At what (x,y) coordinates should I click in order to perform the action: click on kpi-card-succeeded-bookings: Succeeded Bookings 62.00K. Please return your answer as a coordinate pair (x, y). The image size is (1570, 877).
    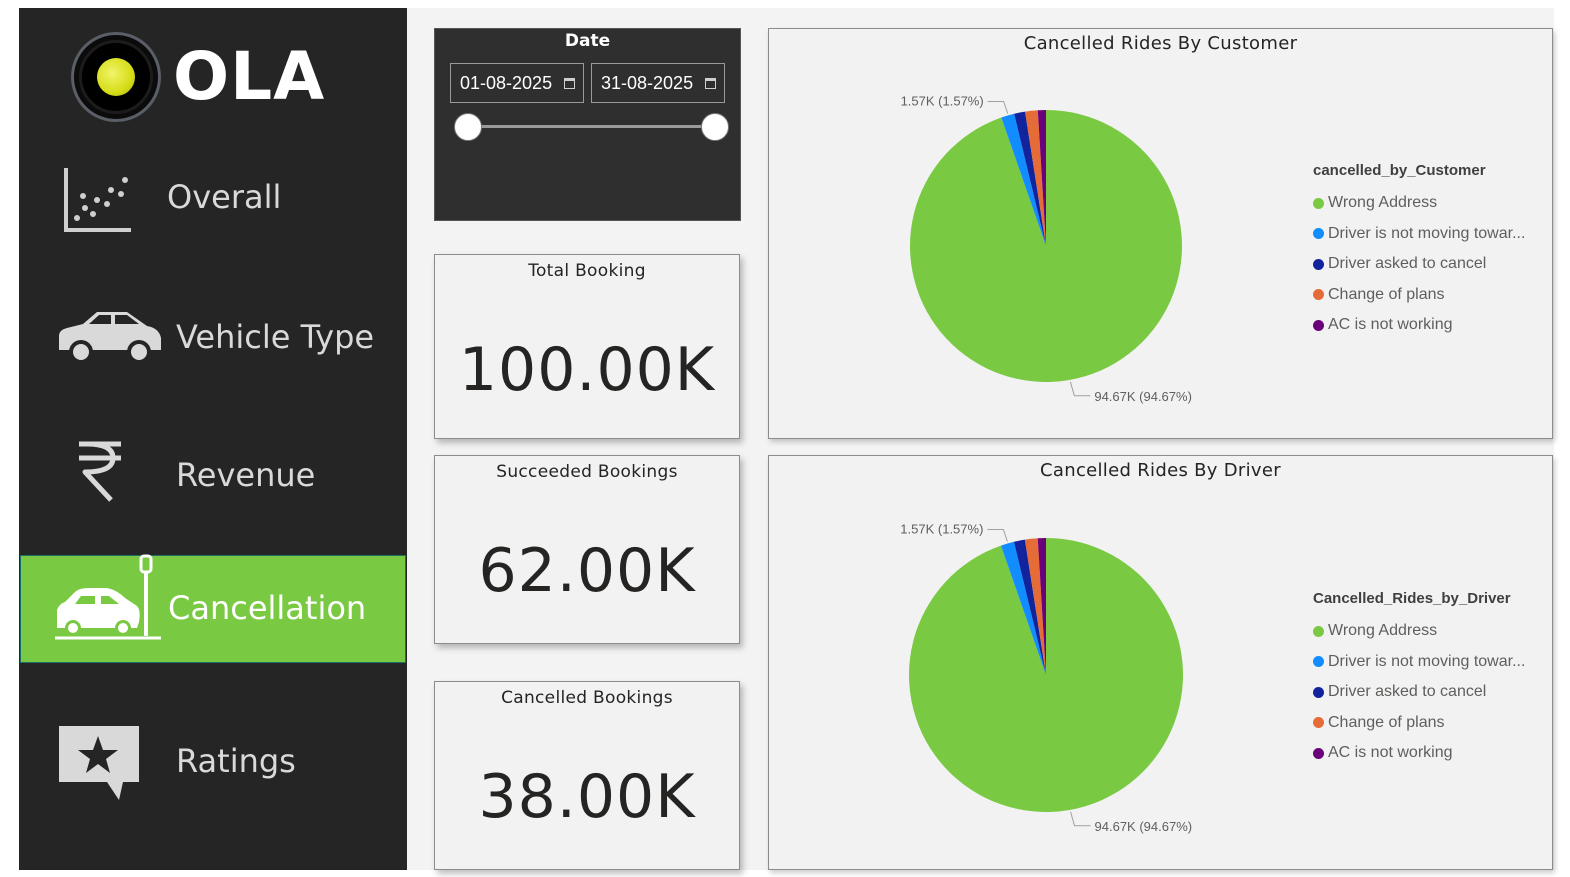
    Looking at the image, I should click on (587, 549).